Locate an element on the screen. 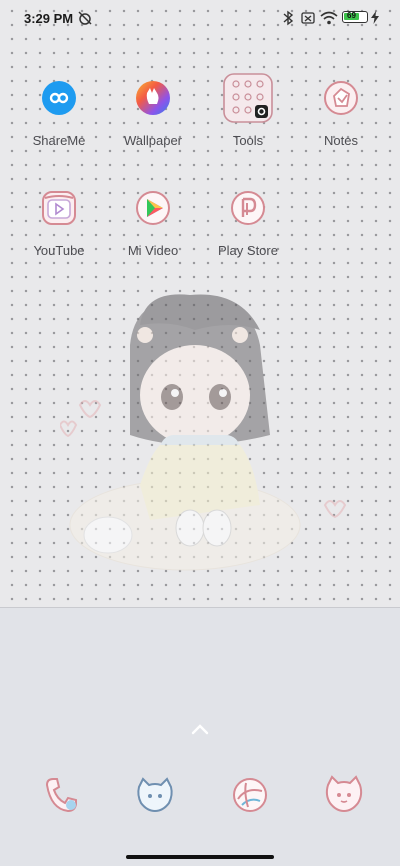 The image size is (400, 866). wifi-icon is located at coordinates (329, 18).